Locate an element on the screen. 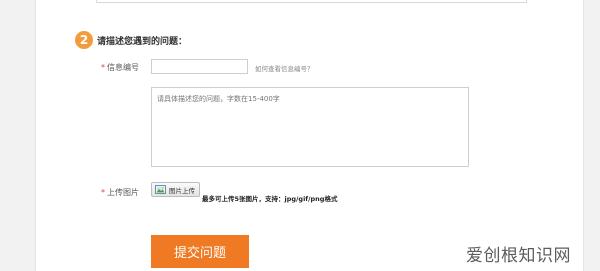 Image resolution: width=600 pixels, height=271 pixels. picture-icon is located at coordinates (160, 189).